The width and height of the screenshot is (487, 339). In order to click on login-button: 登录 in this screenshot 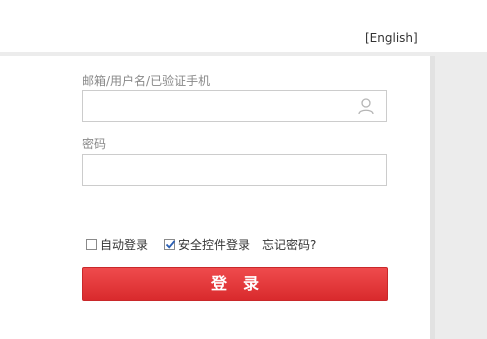, I will do `click(235, 284)`.